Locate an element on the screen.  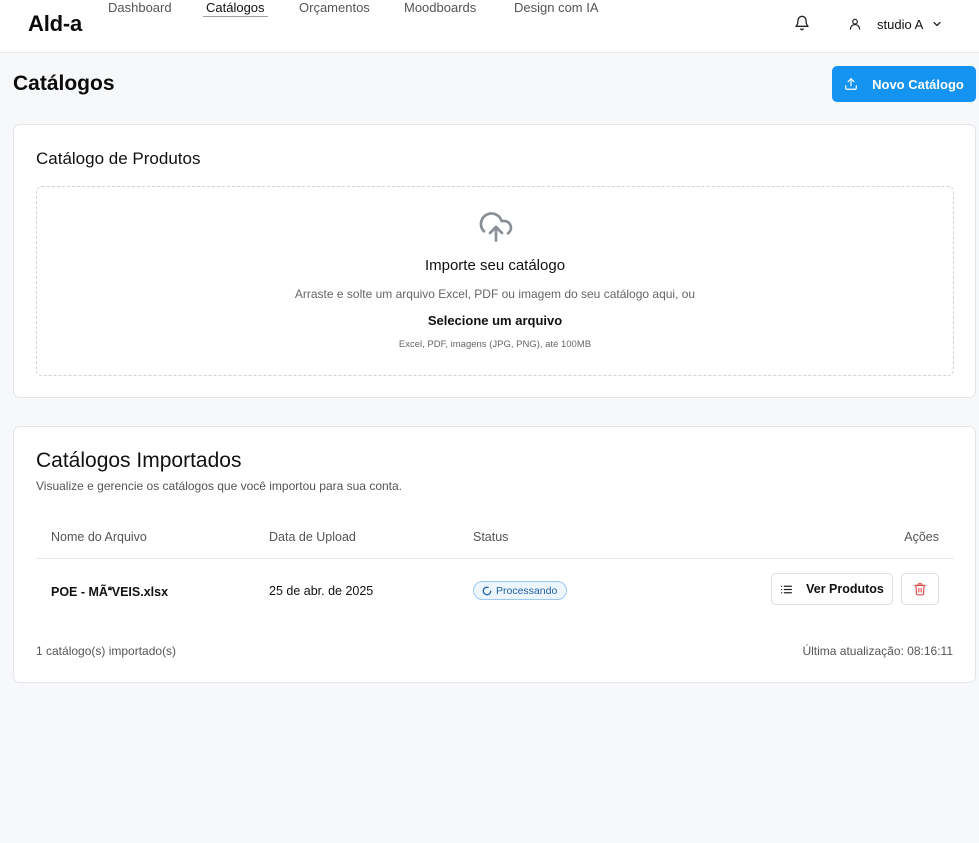
imported-card-title: Catálogos Importados is located at coordinates (139, 460).